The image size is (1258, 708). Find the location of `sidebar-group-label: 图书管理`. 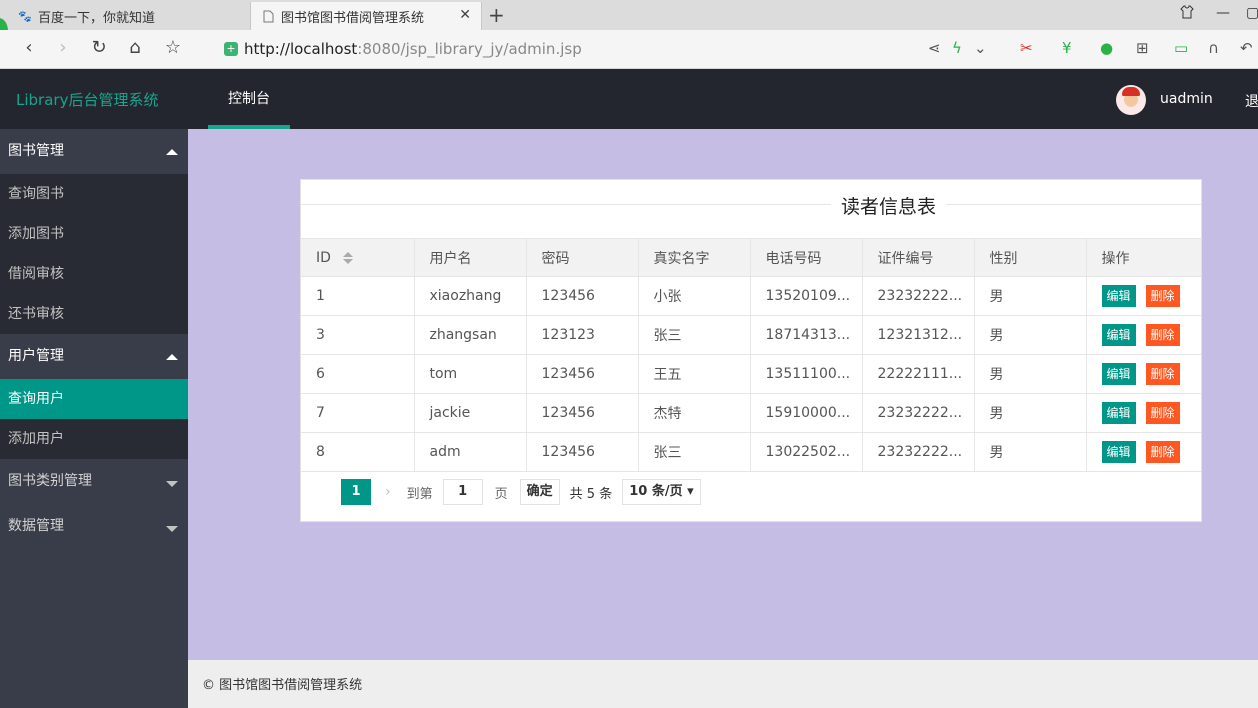

sidebar-group-label: 图书管理 is located at coordinates (36, 151).